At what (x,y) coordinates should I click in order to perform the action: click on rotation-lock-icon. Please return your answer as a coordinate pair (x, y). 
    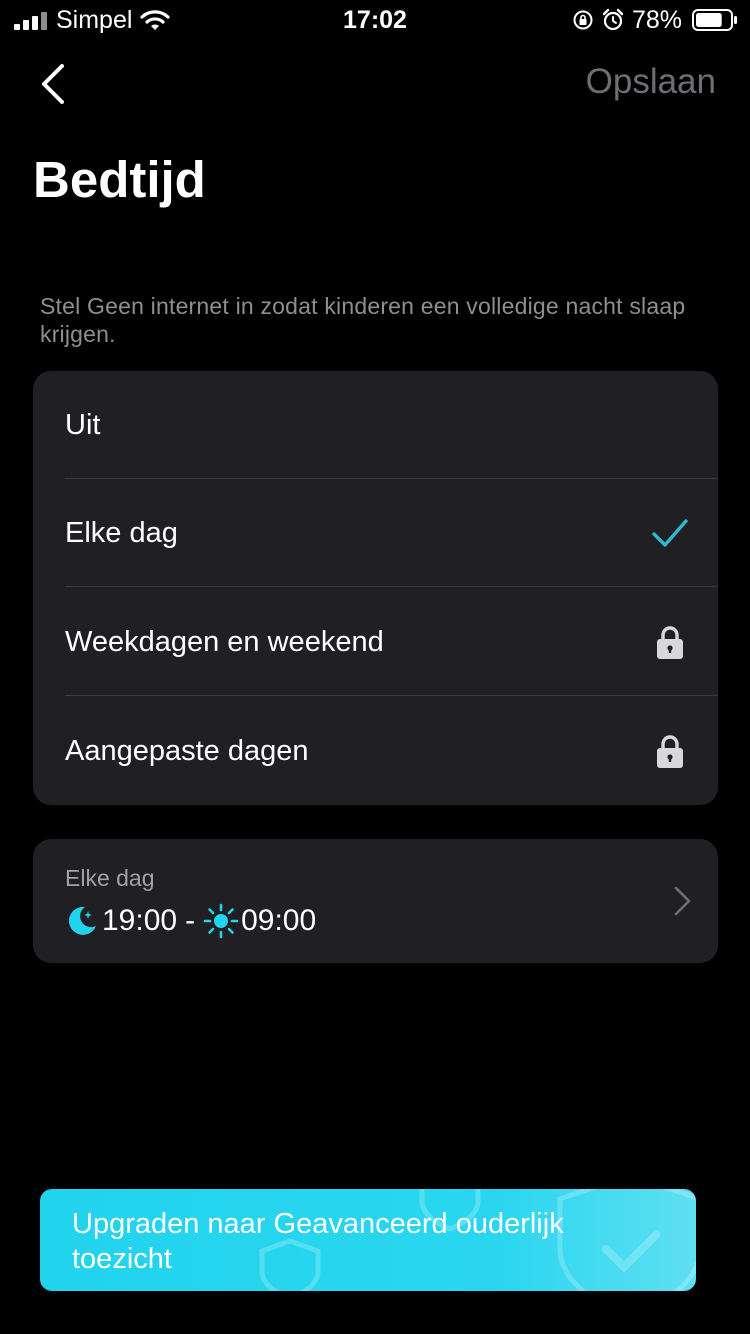
    Looking at the image, I should click on (583, 20).